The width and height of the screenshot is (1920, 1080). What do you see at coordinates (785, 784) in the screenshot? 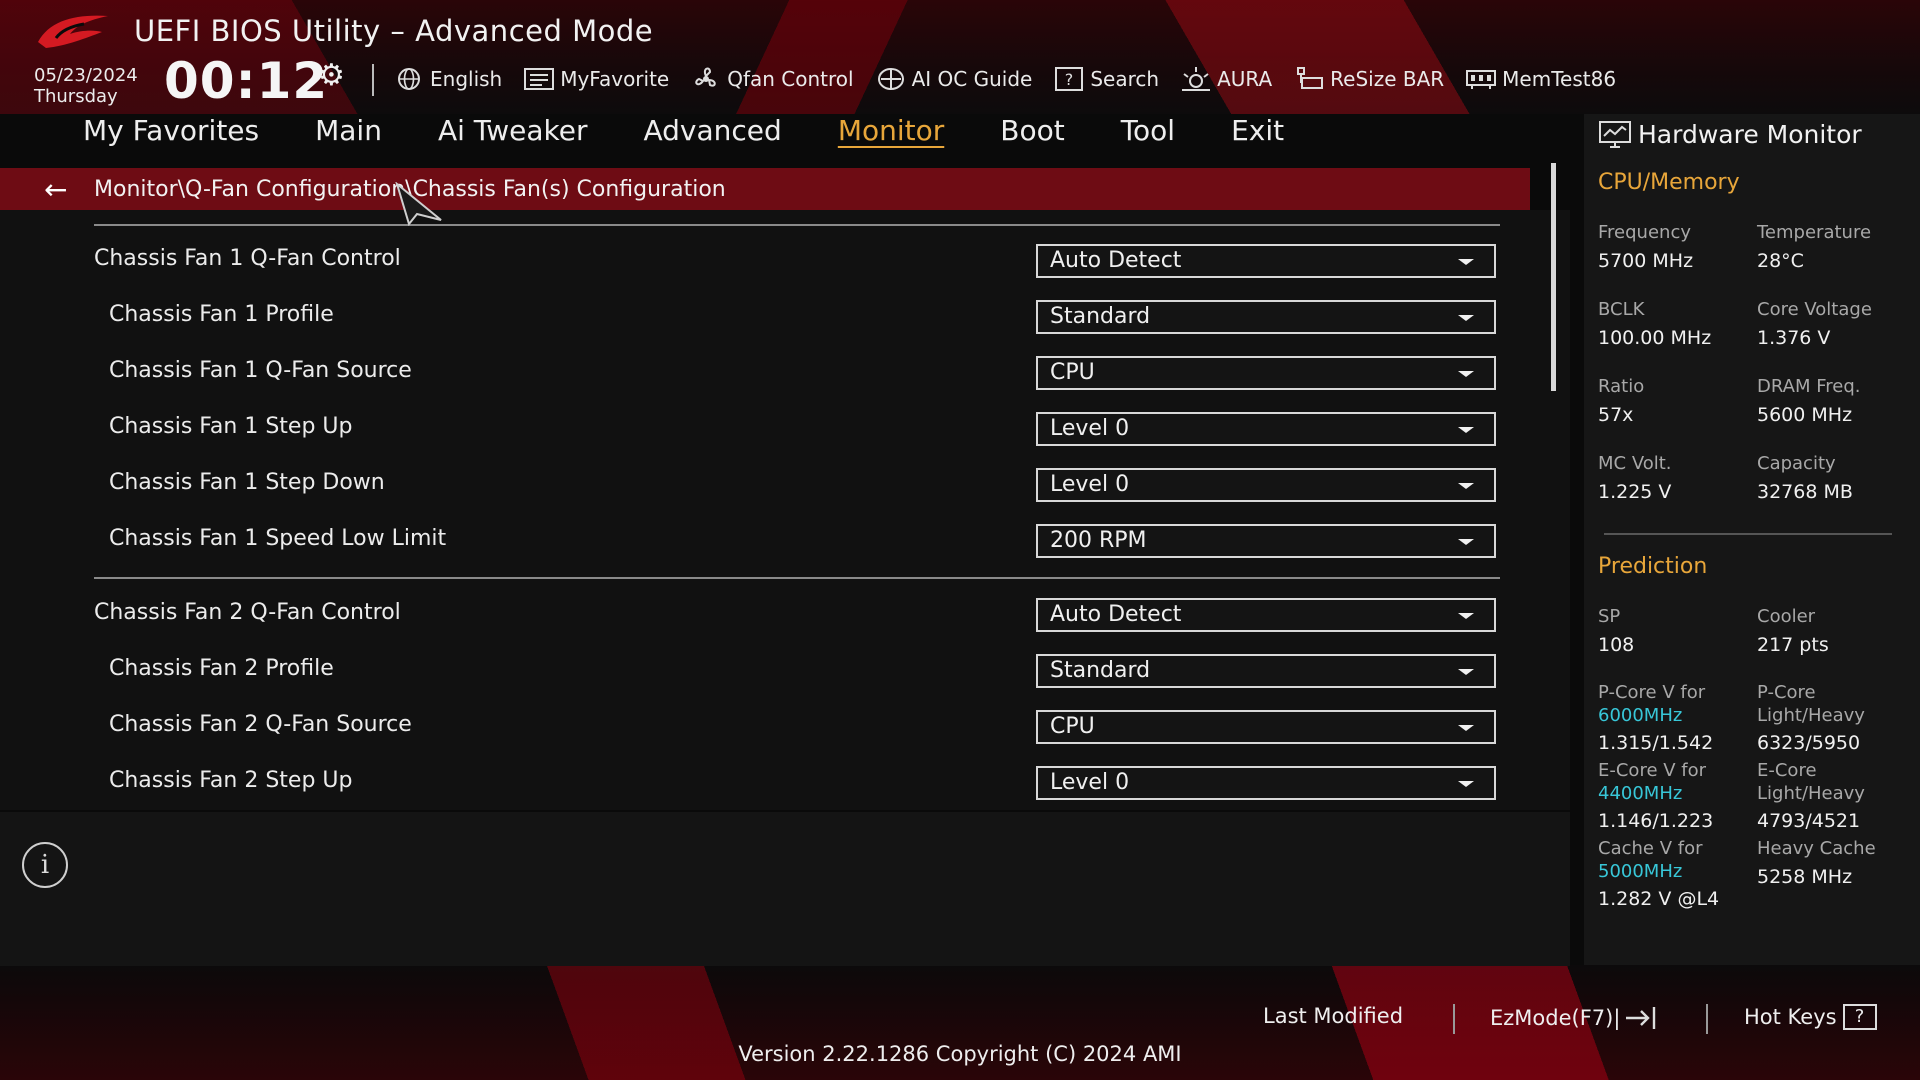
I see `setting-row: Chassis Fan 2 Step Up Level 0` at bounding box center [785, 784].